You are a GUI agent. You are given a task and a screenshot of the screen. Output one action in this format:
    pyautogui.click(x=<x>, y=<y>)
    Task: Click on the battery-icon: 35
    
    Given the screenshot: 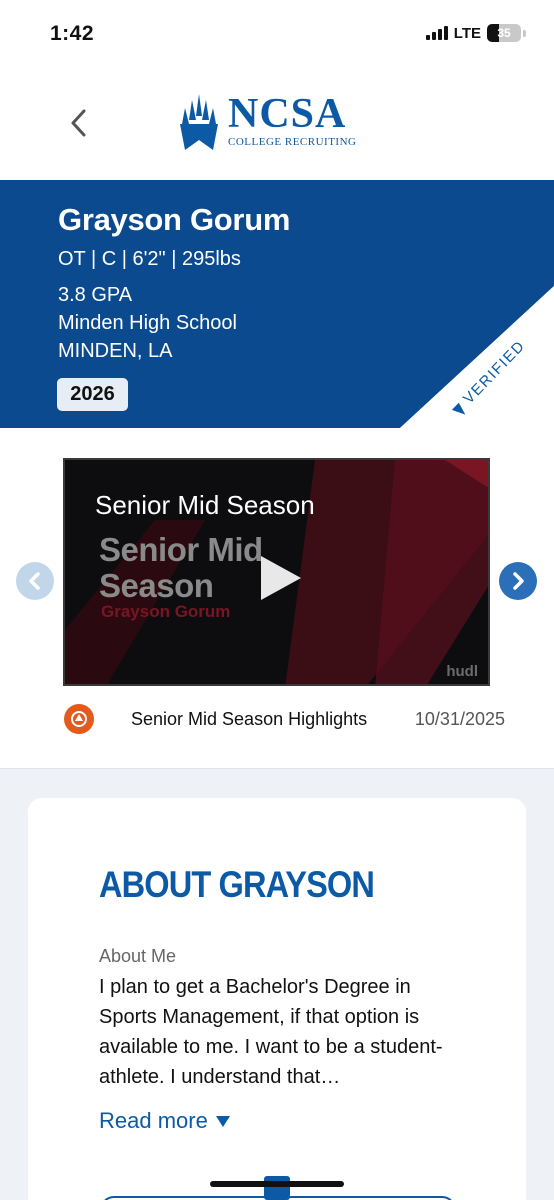 What is the action you would take?
    pyautogui.click(x=504, y=33)
    